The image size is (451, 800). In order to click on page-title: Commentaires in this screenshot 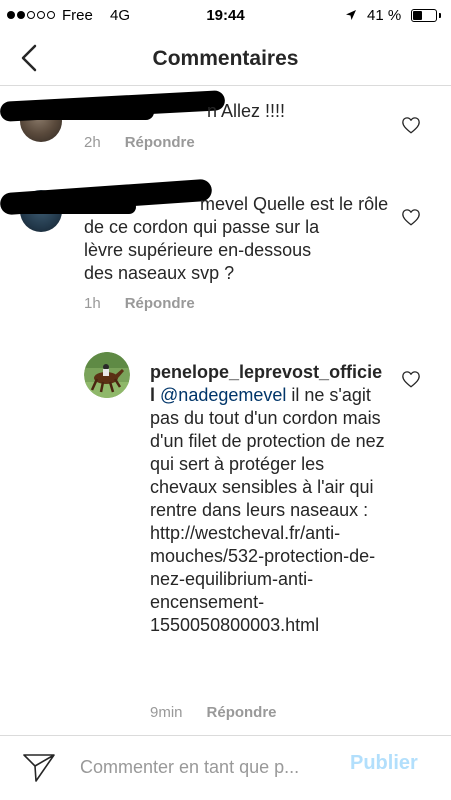, I will do `click(225, 58)`.